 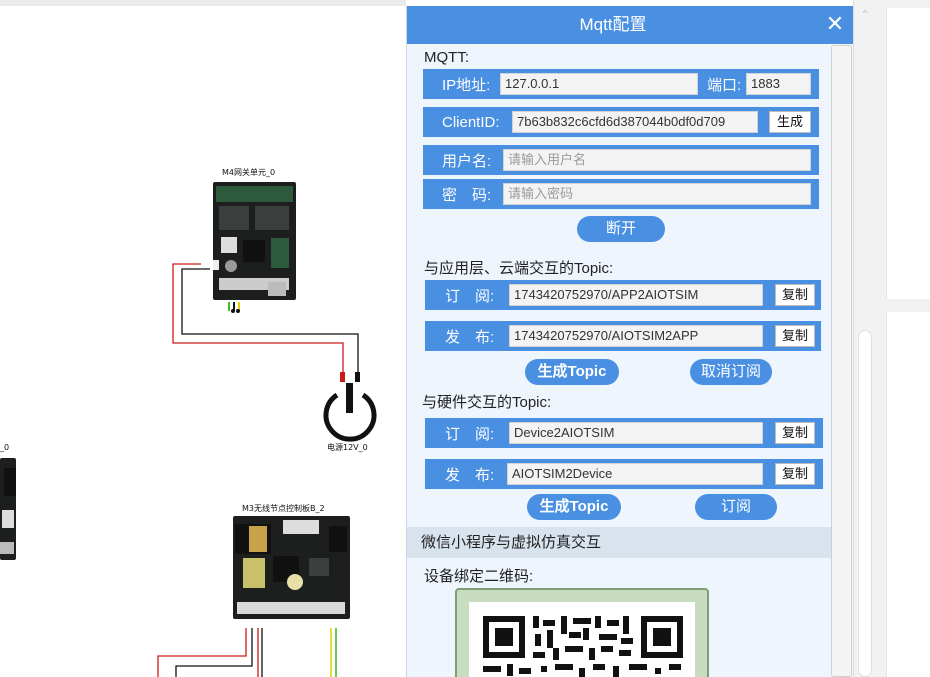 What do you see at coordinates (5, 447) in the screenshot?
I see `left-component-label: _0` at bounding box center [5, 447].